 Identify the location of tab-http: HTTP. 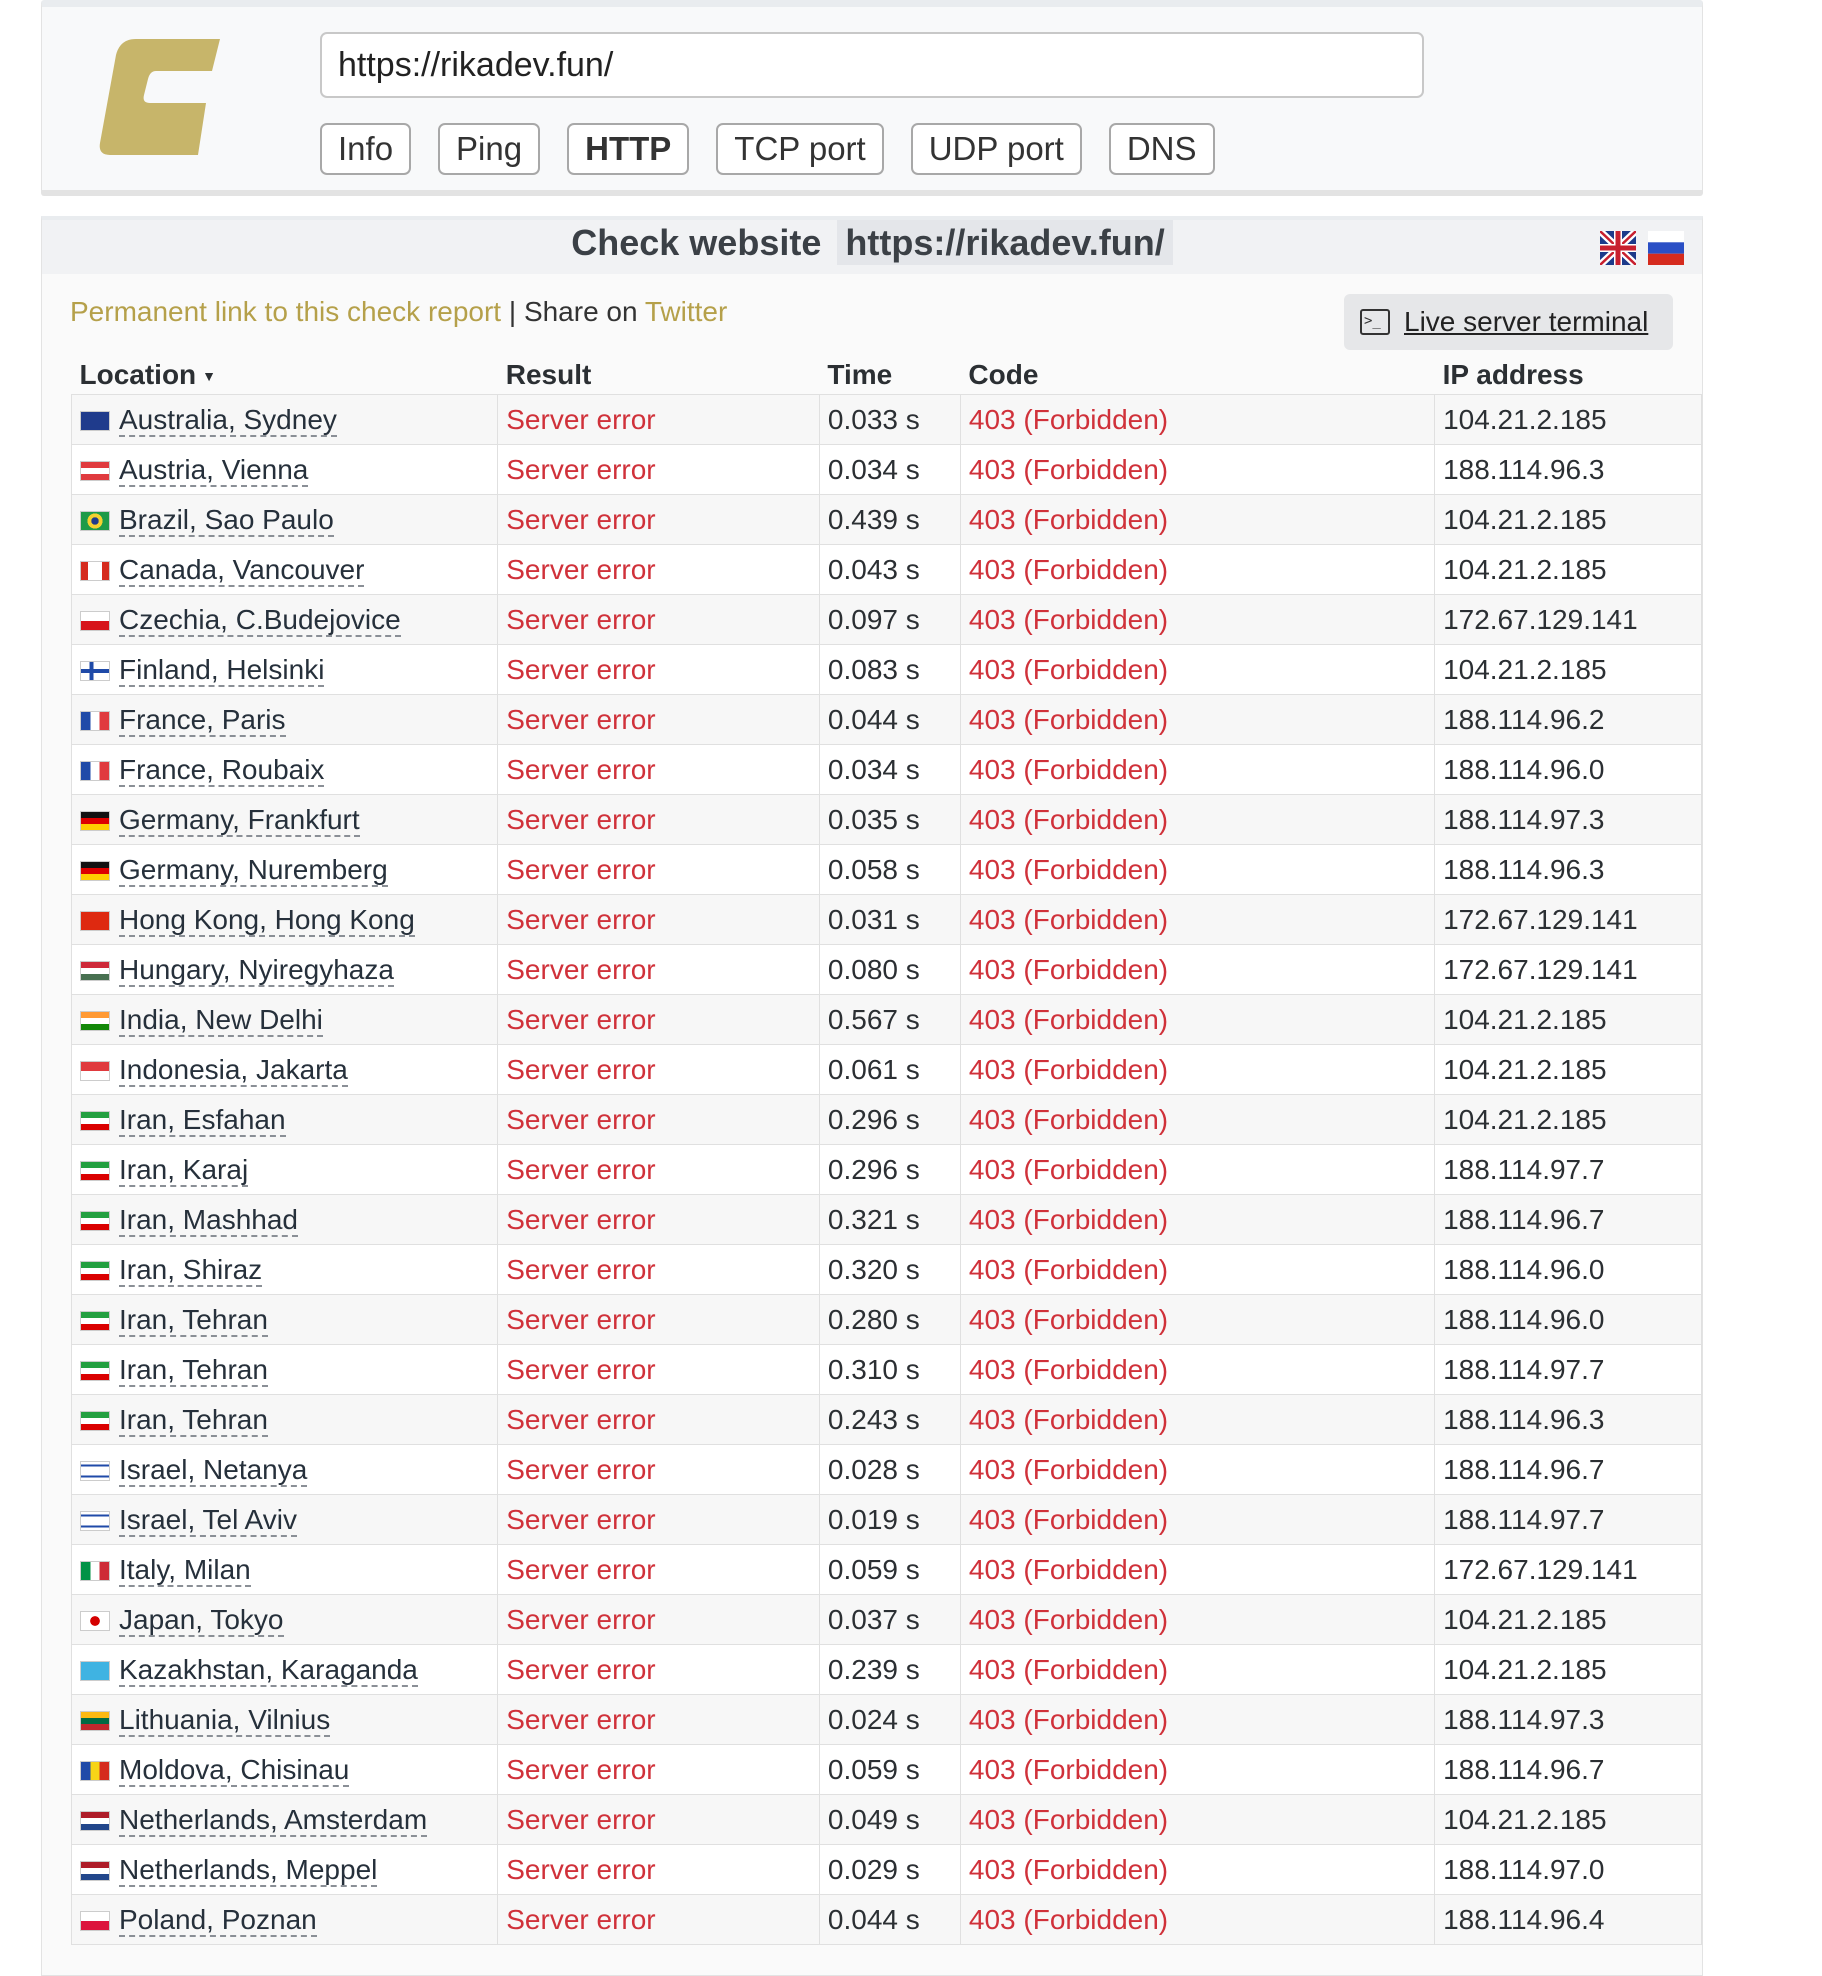
(628, 149).